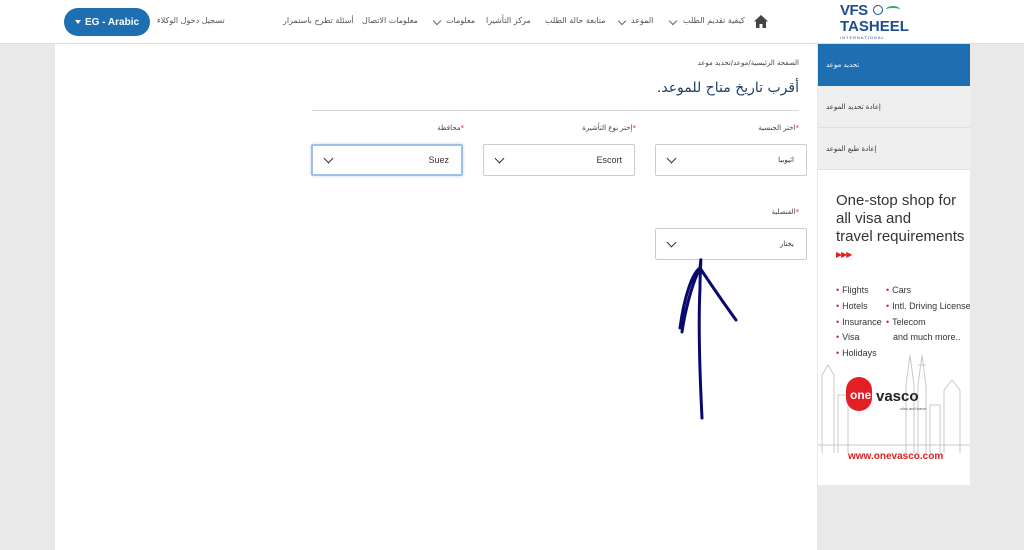  I want to click on nationality-select: اثيوبيا, so click(731, 160).